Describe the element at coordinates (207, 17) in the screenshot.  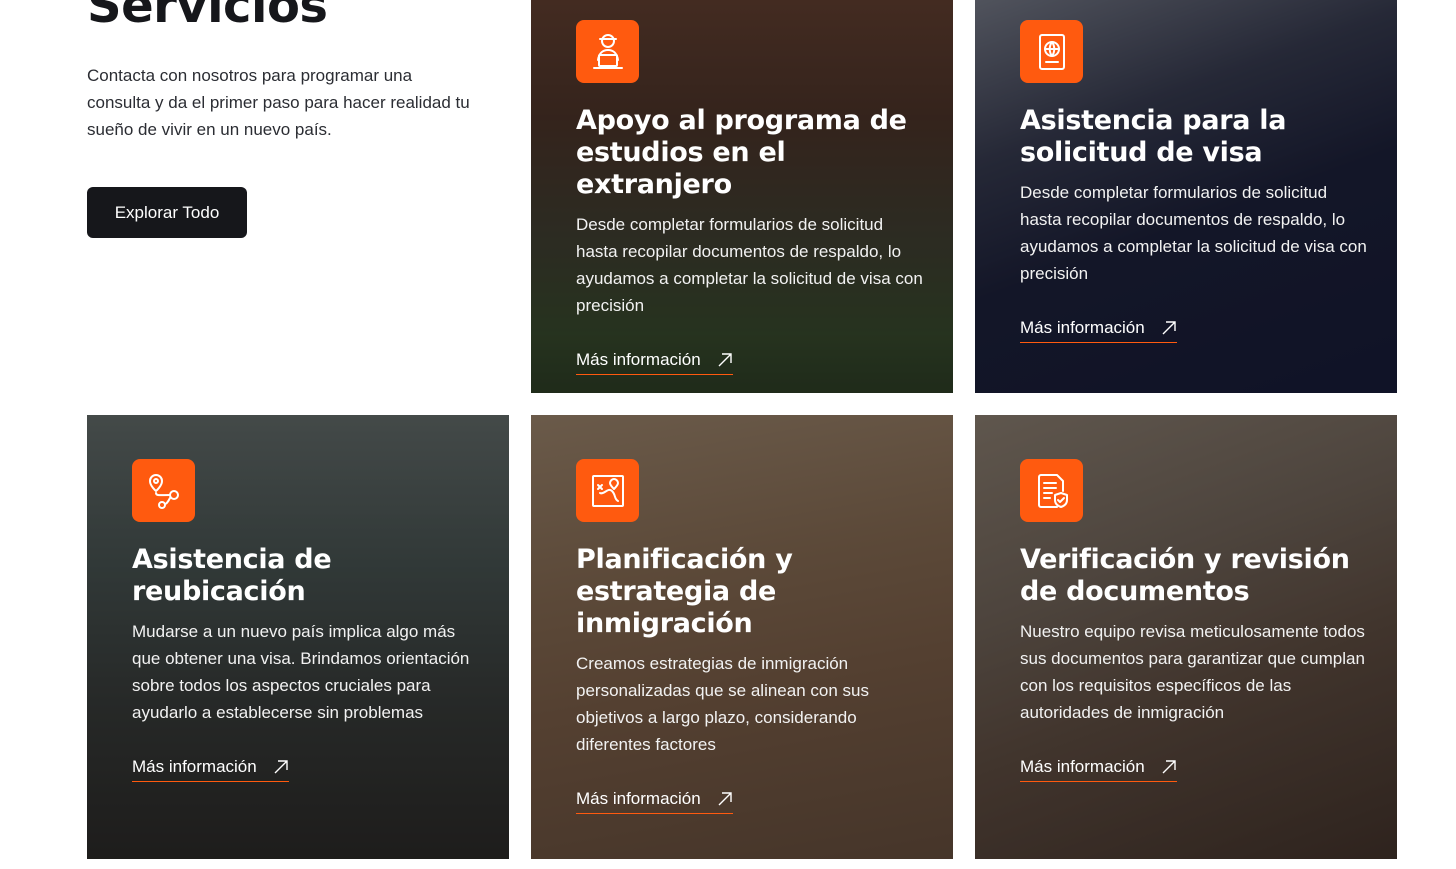
I see `section-title: Servicios` at that location.